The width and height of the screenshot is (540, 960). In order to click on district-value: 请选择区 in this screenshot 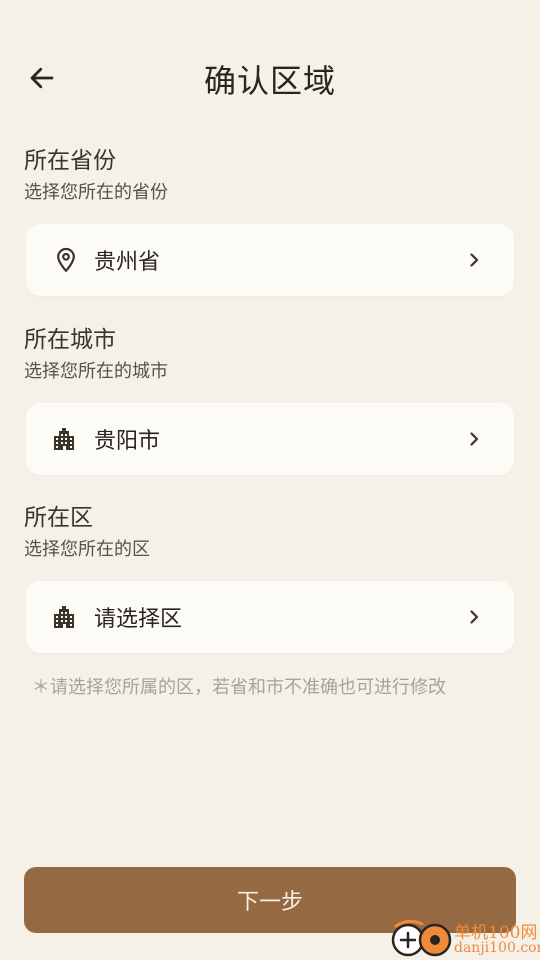, I will do `click(138, 619)`.